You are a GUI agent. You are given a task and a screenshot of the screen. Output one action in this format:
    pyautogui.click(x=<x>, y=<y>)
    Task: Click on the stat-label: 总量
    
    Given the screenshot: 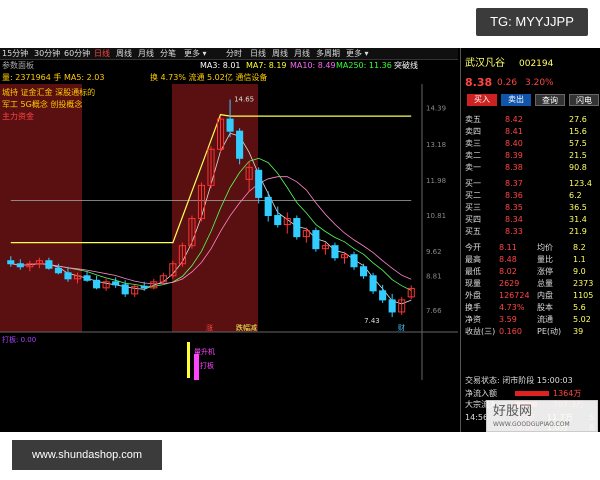 What is the action you would take?
    pyautogui.click(x=545, y=283)
    